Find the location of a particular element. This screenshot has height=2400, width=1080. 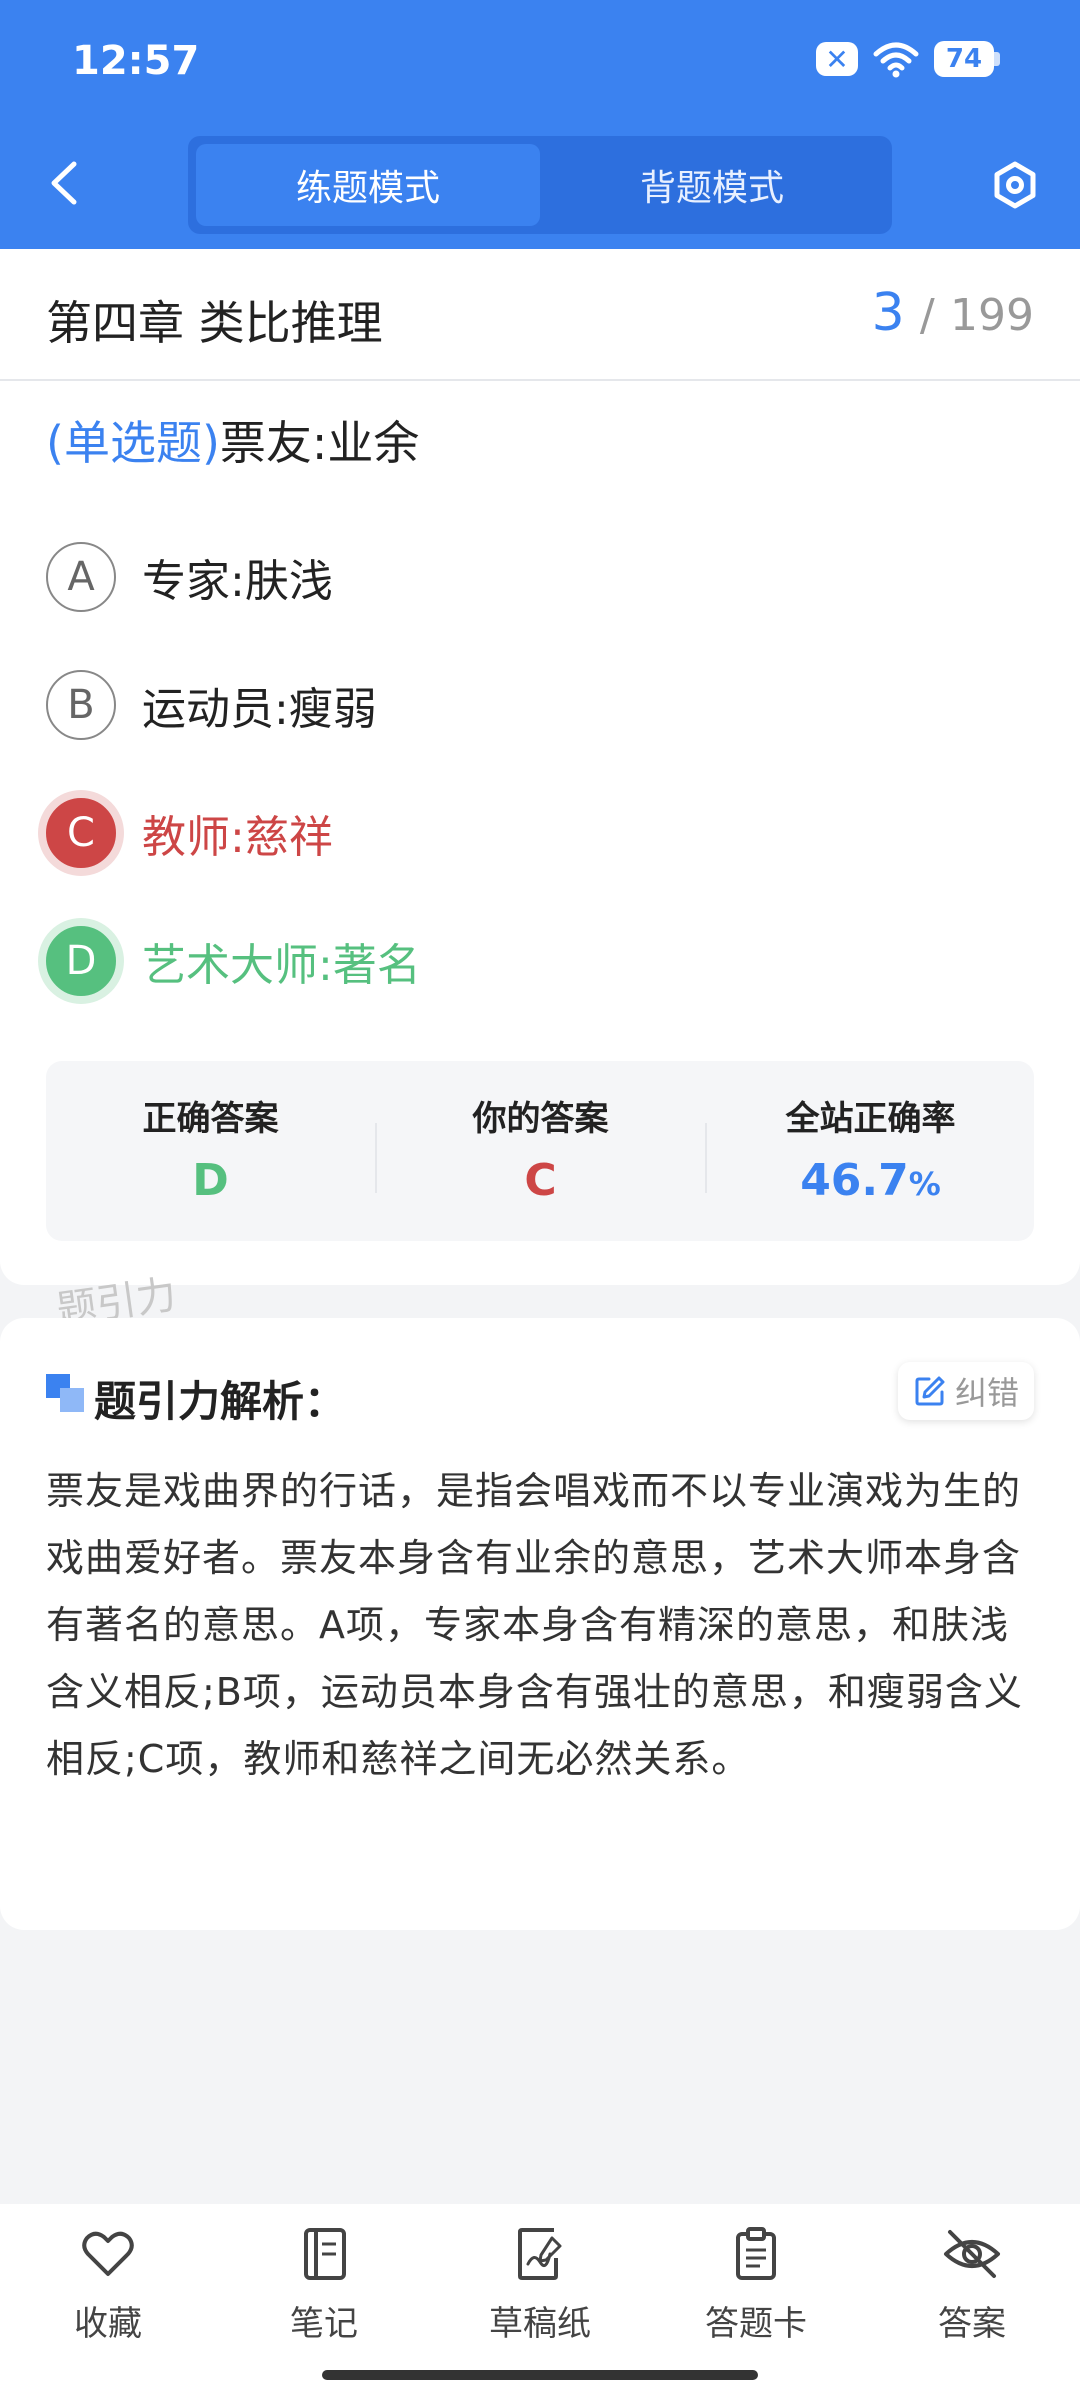

nav-label: 草稿纸 is located at coordinates (540, 2324).